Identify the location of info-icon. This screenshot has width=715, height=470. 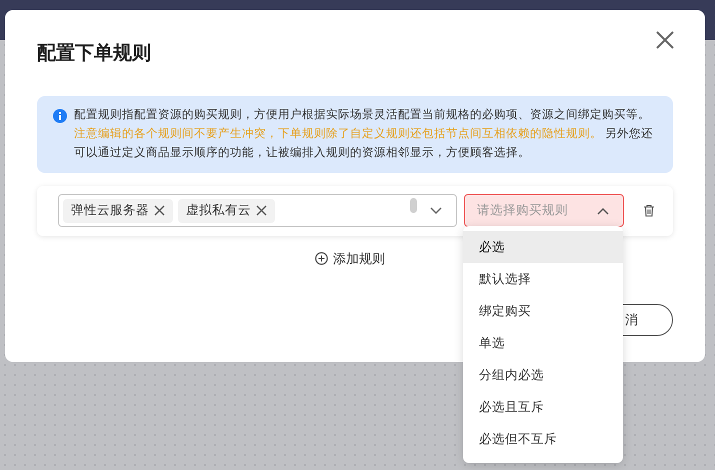
(60, 115).